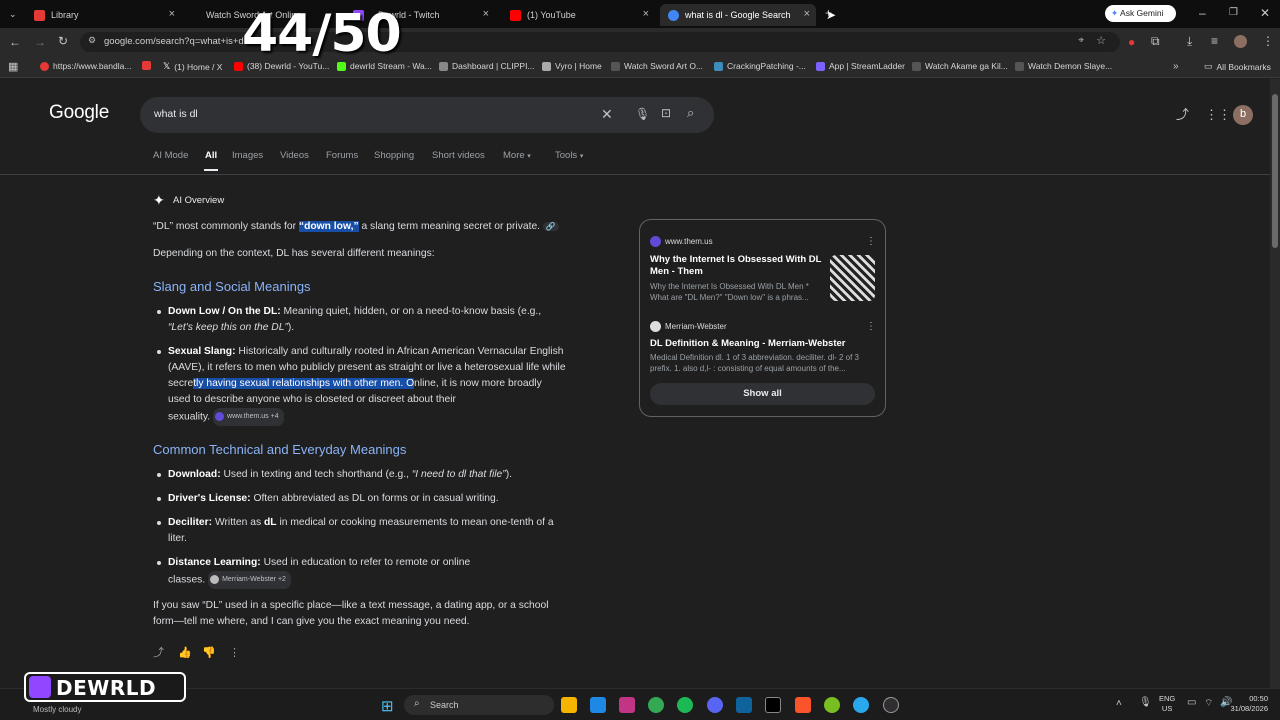  Describe the element at coordinates (1275, 171) in the screenshot. I see `scrollbar-thumb` at that location.